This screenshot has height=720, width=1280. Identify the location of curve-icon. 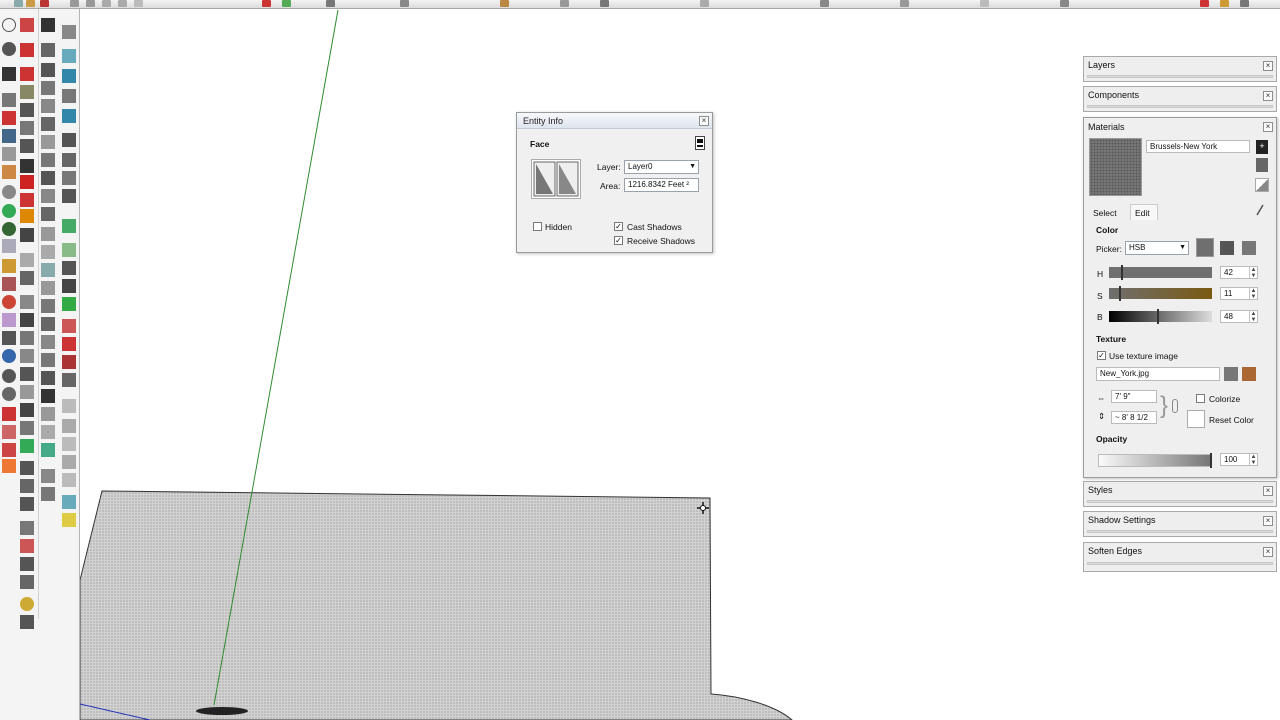
(69, 116).